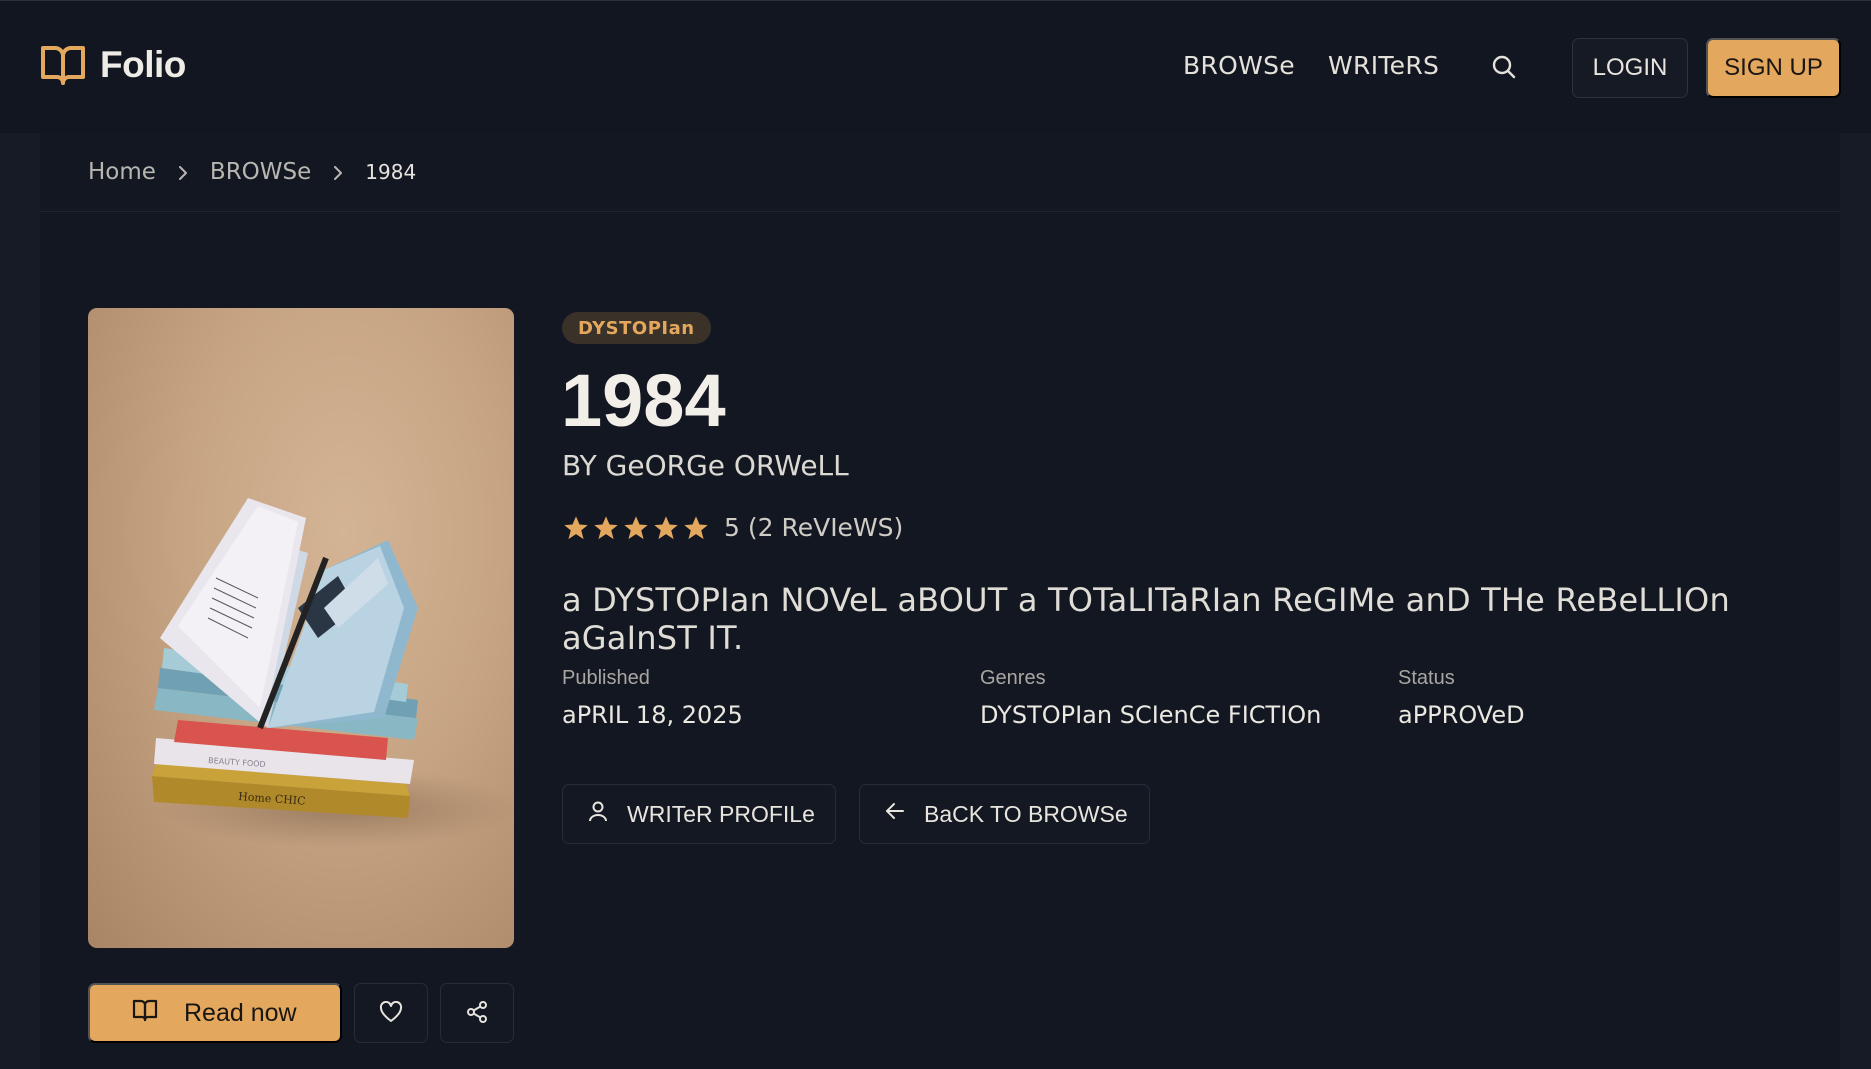 The height and width of the screenshot is (1069, 1871). What do you see at coordinates (598, 814) in the screenshot?
I see `user-icon` at bounding box center [598, 814].